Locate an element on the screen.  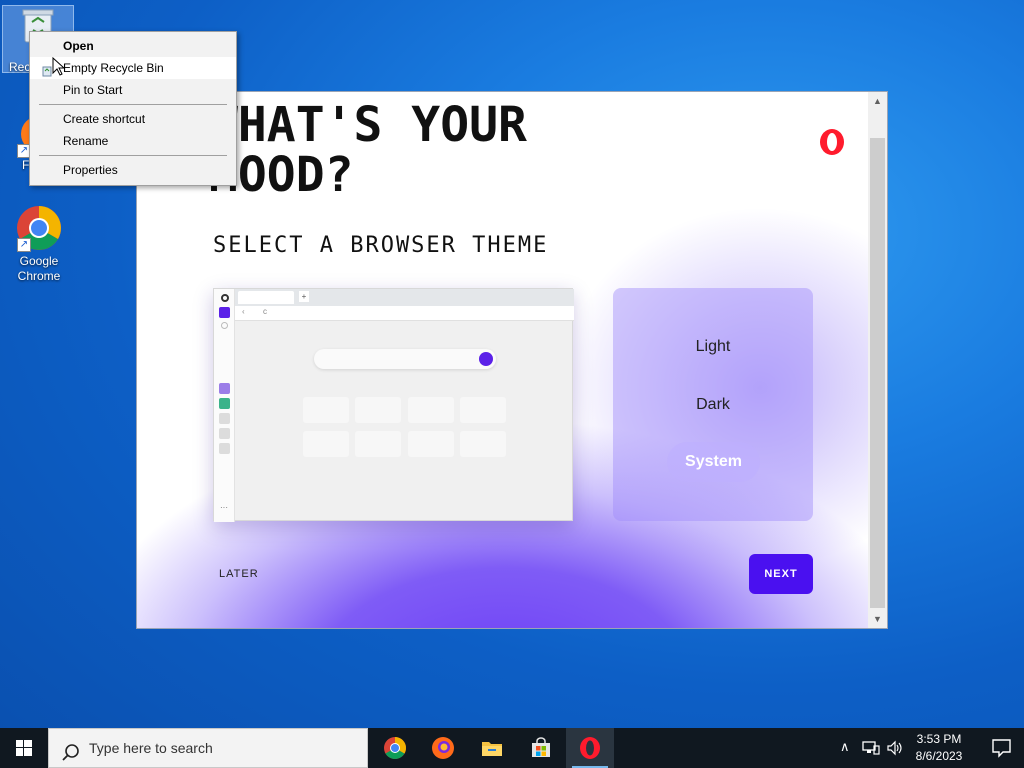
taskbar-firefox is located at coordinates (443, 748).